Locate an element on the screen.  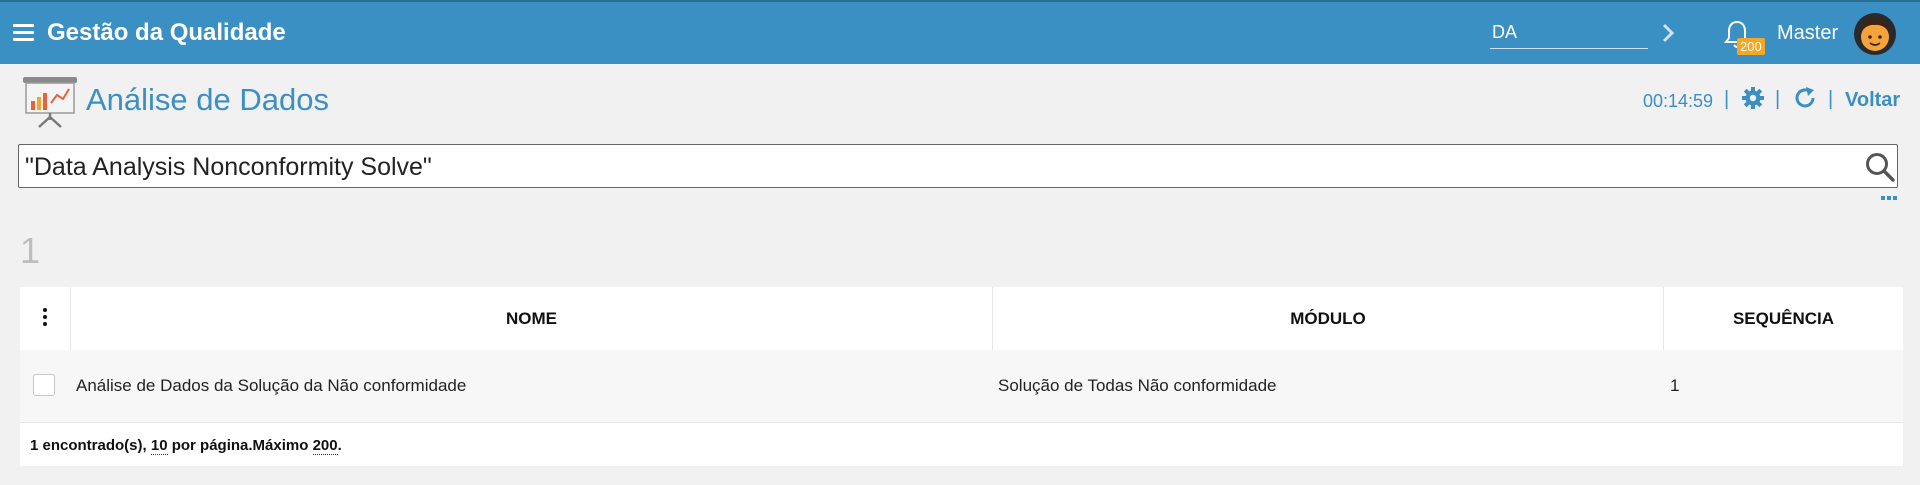
user-name: Master is located at coordinates (1807, 33).